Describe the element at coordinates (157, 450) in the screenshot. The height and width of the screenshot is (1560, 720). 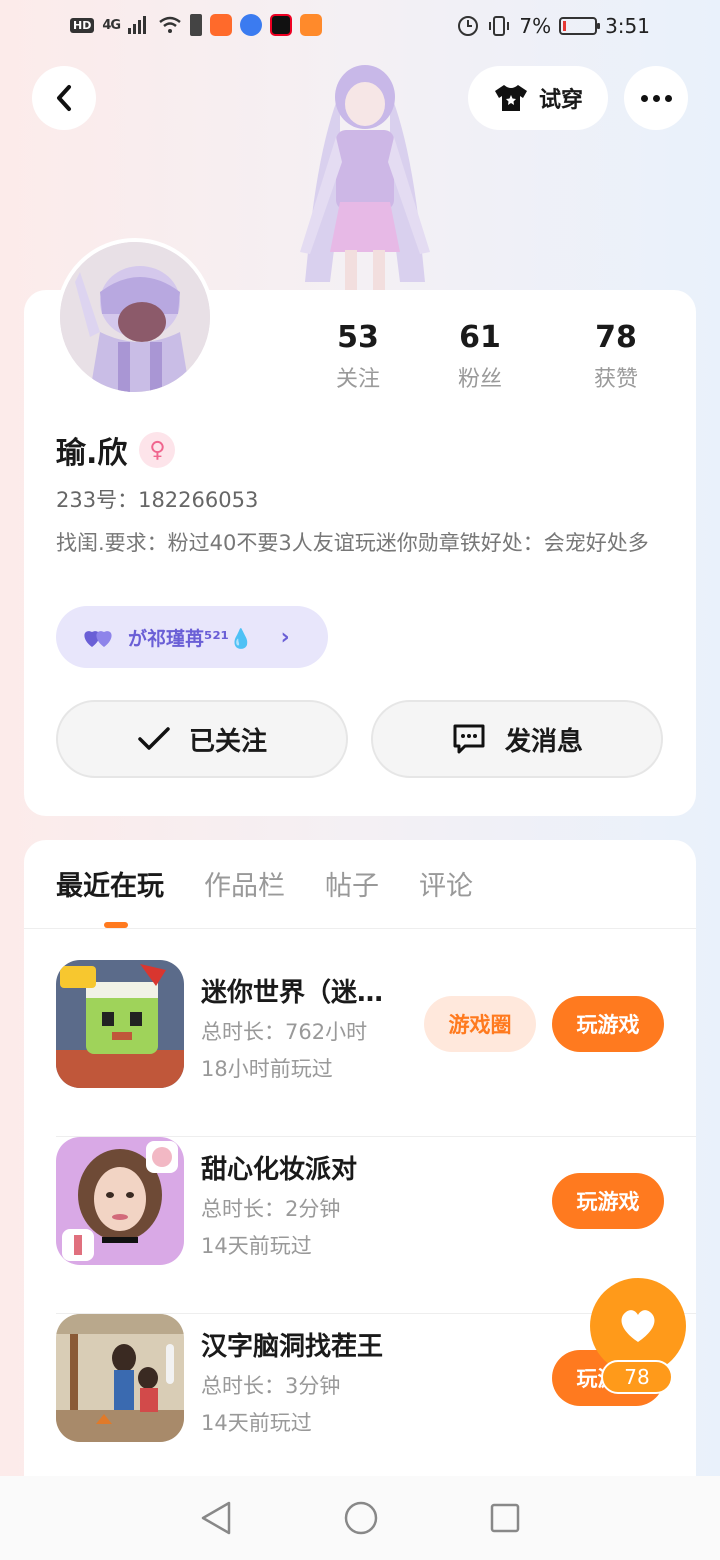
I see `female-icon: ♀` at that location.